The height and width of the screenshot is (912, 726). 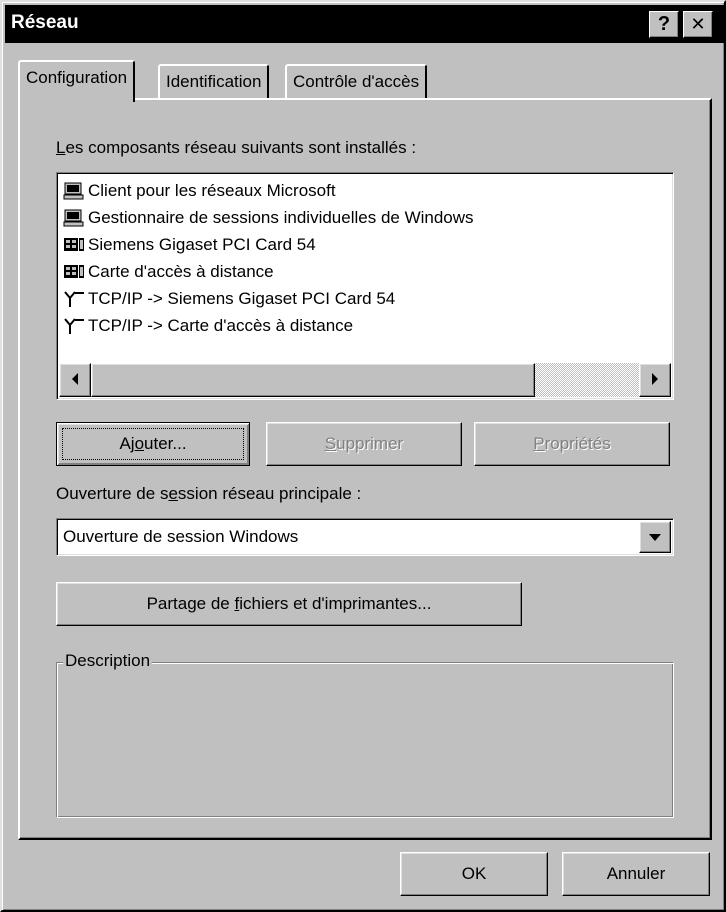 What do you see at coordinates (108, 661) in the screenshot?
I see `description-label: Description` at bounding box center [108, 661].